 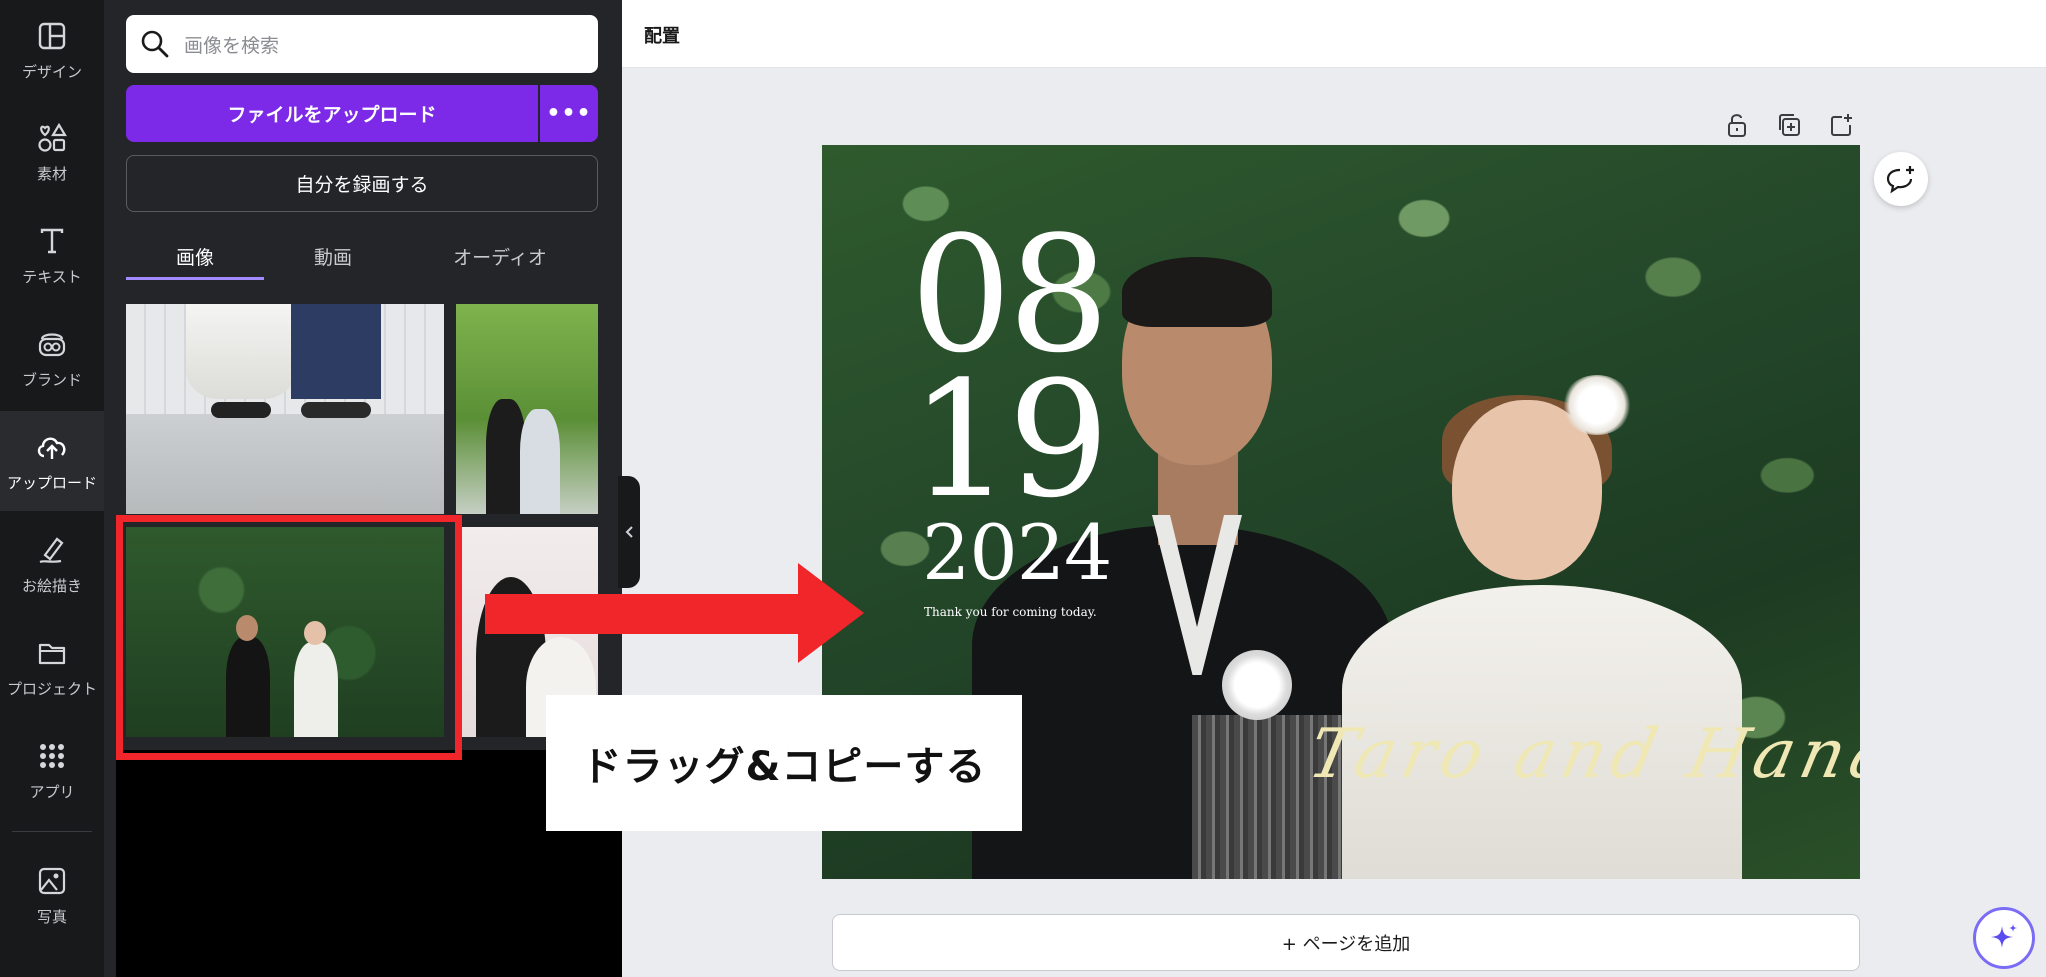 I want to click on shapes-icon, so click(x=52, y=138).